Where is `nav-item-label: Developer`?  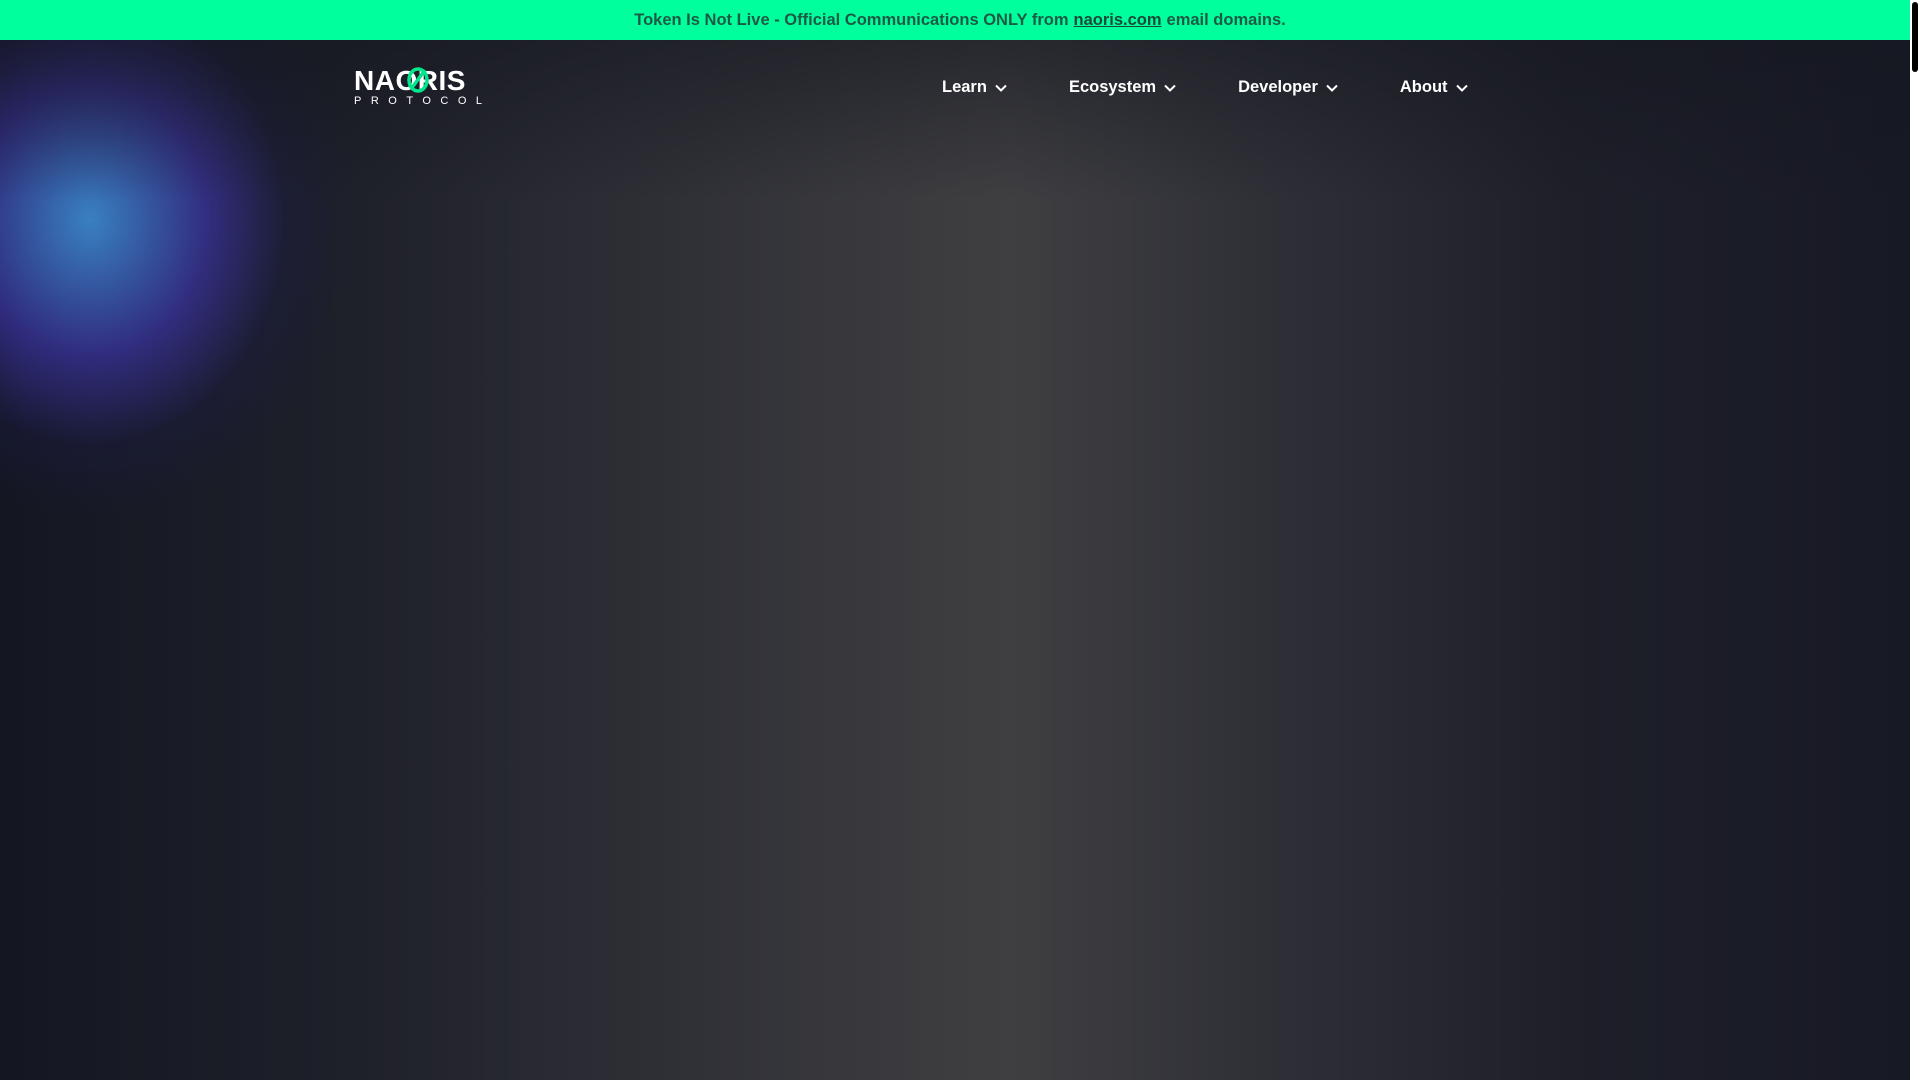
nav-item-label: Developer is located at coordinates (1278, 87).